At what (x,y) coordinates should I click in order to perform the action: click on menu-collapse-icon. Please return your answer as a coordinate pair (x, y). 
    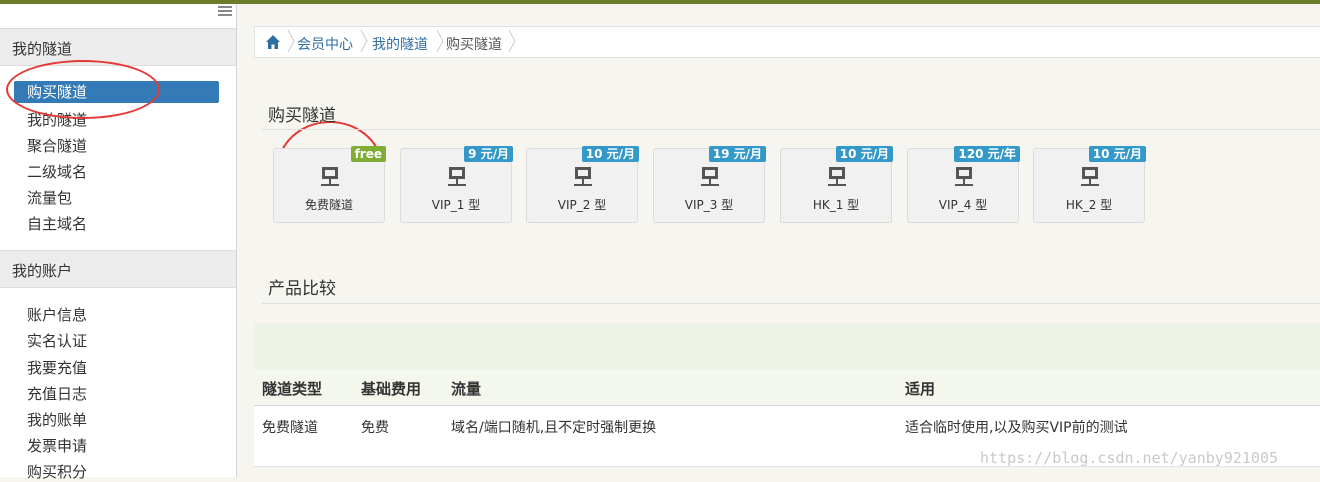
    Looking at the image, I should click on (225, 12).